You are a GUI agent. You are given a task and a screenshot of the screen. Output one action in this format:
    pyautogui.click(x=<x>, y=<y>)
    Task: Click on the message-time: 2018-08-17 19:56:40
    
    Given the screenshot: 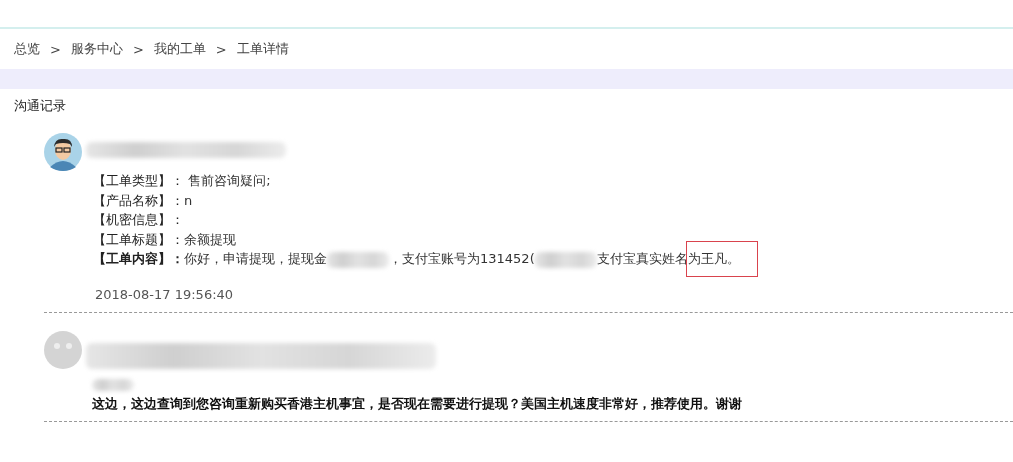 What is the action you would take?
    pyautogui.click(x=165, y=294)
    